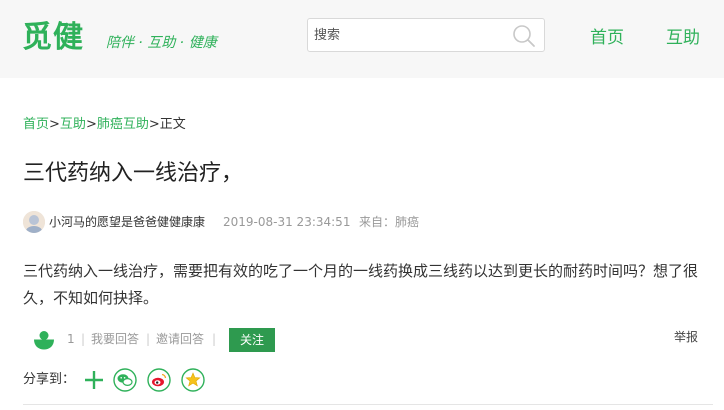 This screenshot has width=724, height=410. What do you see at coordinates (71, 339) in the screenshot?
I see `like-count: 1` at bounding box center [71, 339].